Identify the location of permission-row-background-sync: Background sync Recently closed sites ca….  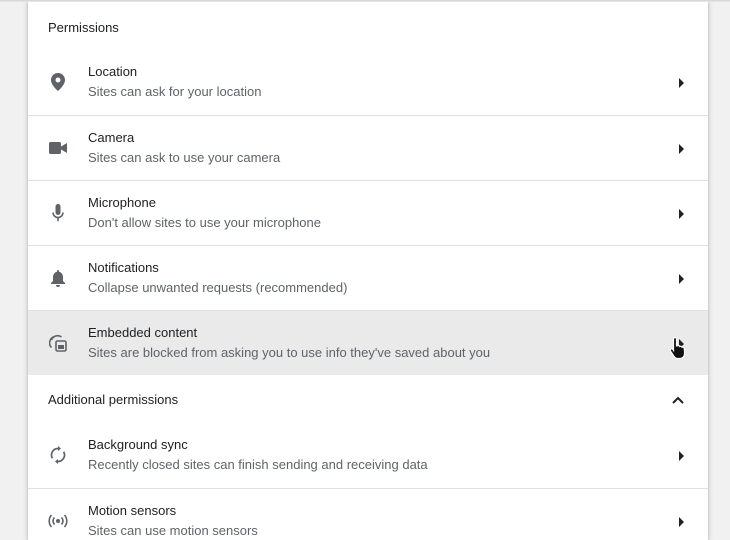
(368, 455).